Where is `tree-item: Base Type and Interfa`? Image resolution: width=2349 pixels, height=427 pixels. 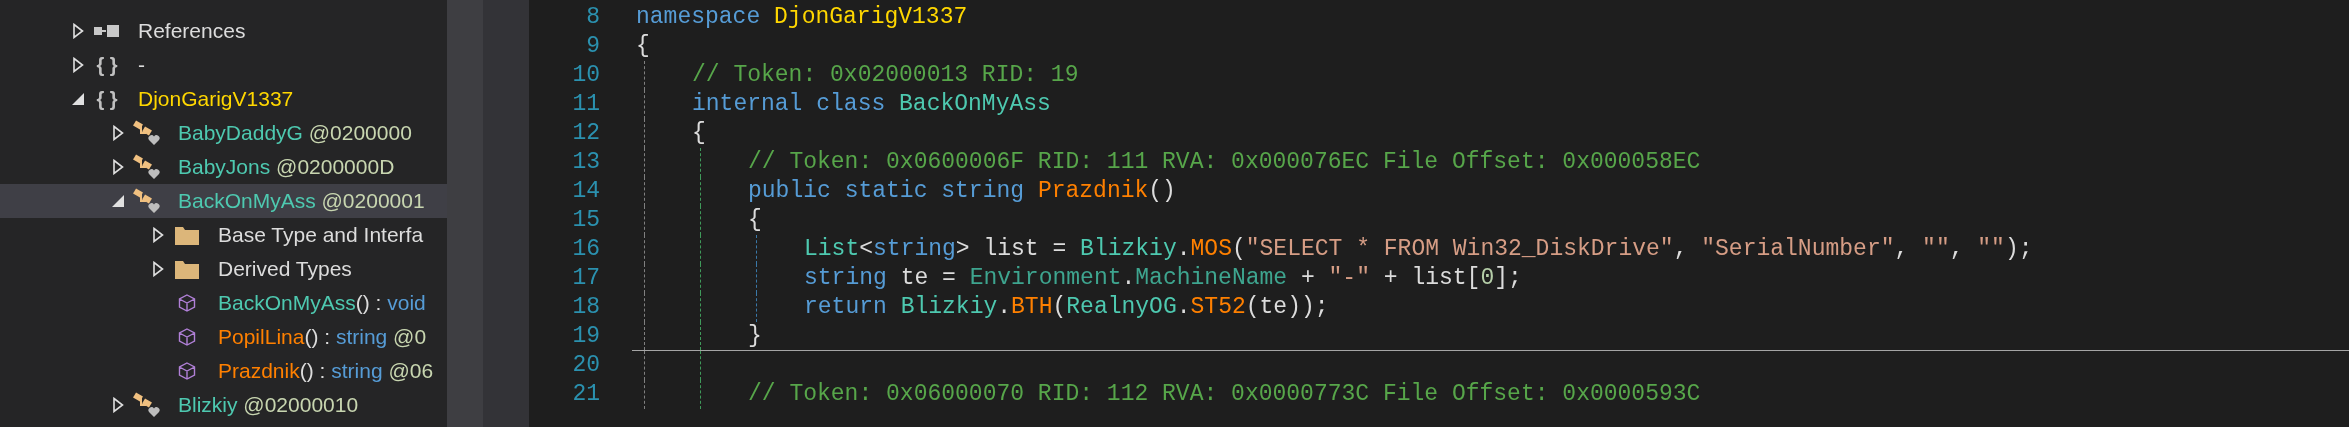
tree-item: Base Type and Interfa is located at coordinates (223, 235).